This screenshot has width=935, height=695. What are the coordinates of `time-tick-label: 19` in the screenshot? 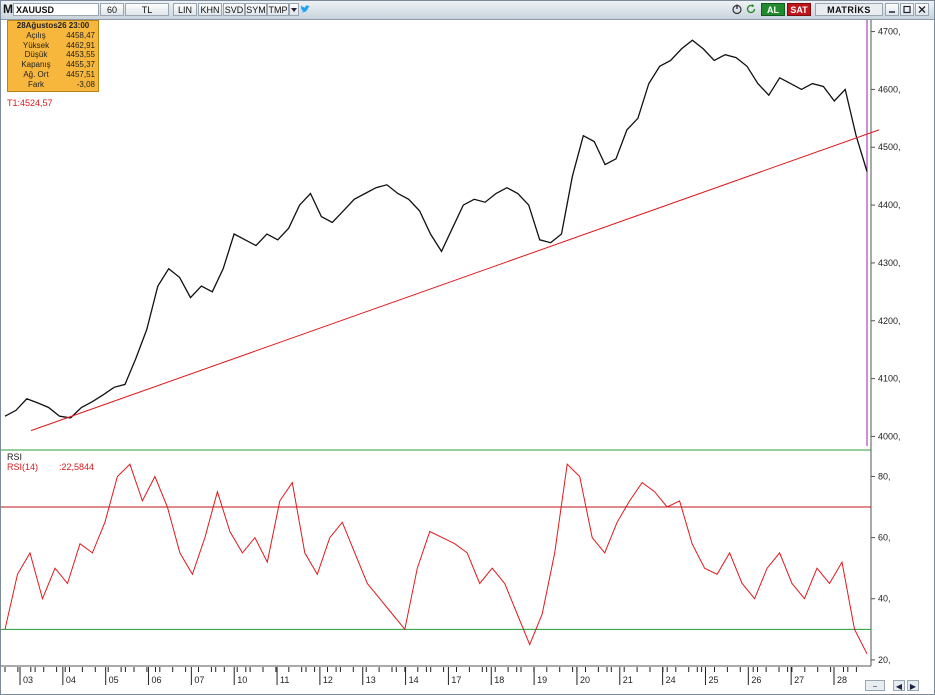 It's located at (542, 680).